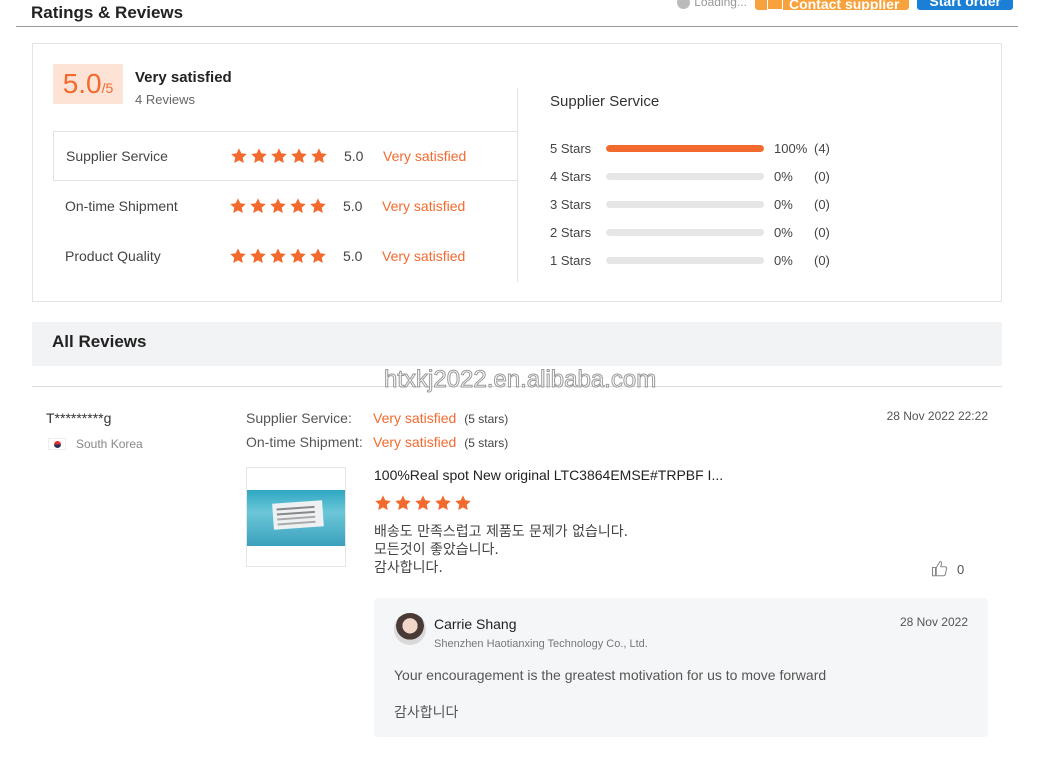 This screenshot has width=1052, height=762. I want to click on header-actions: Loading... Contact supplier Start order, so click(845, 6).